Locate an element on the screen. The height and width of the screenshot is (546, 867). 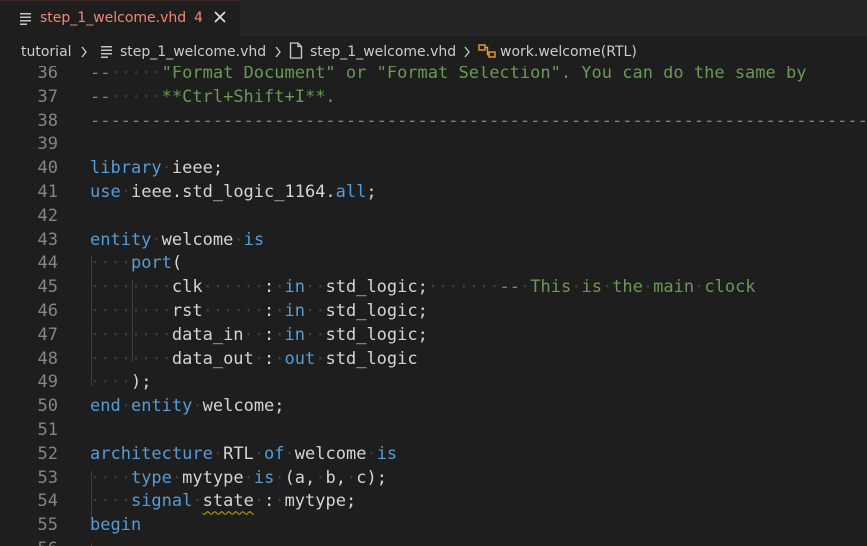
code-token: is is located at coordinates (387, 453).